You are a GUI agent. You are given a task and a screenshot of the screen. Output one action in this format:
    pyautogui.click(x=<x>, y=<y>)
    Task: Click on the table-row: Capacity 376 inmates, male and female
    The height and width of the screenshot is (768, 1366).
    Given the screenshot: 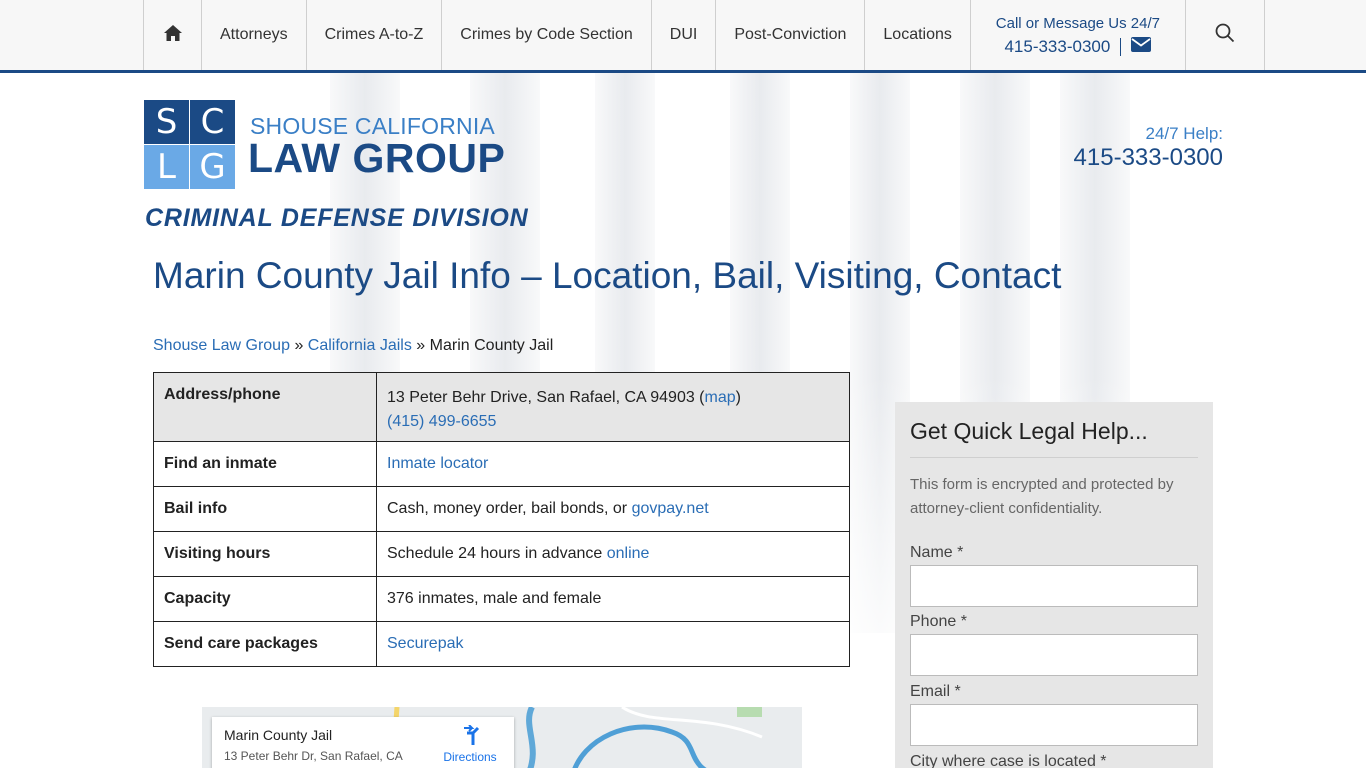 What is the action you would take?
    pyautogui.click(x=501, y=599)
    